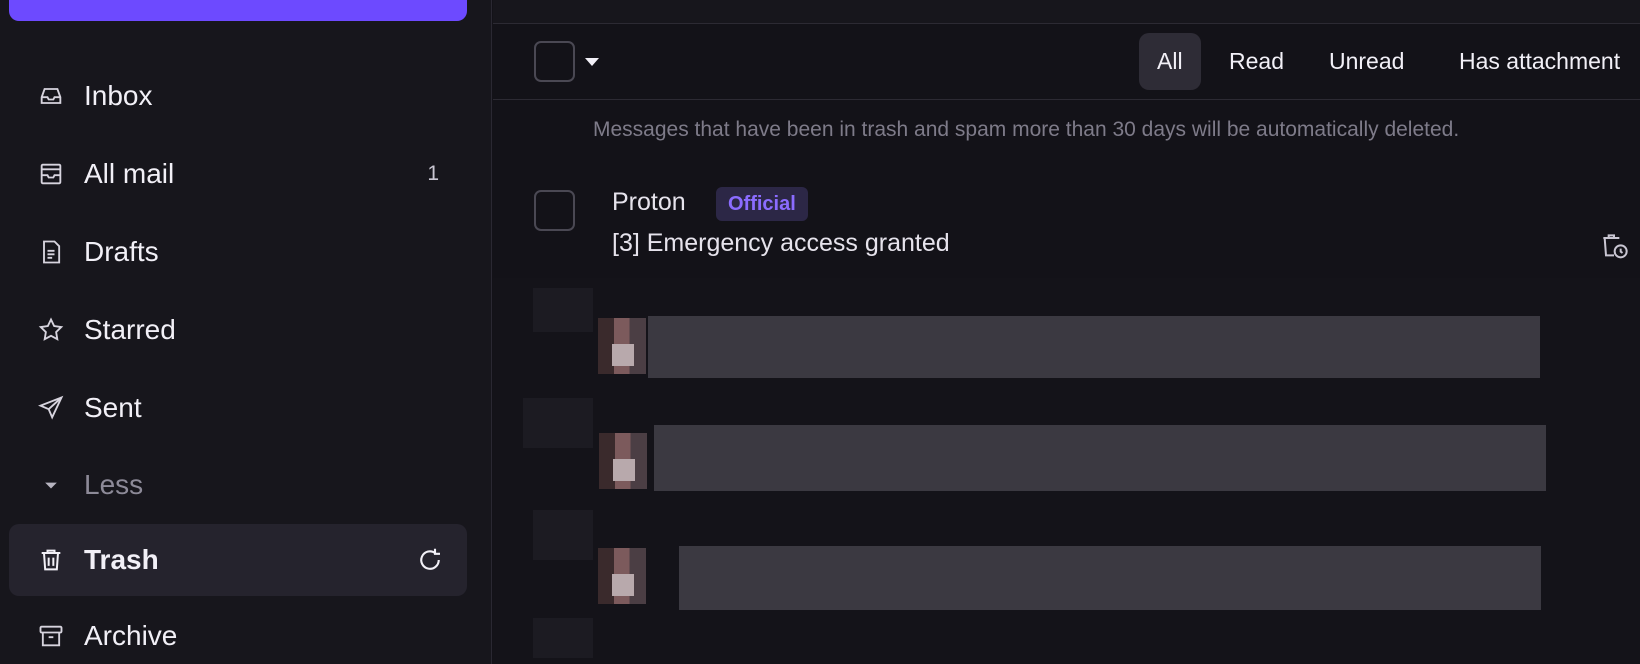  I want to click on sidebar-item-drafts: Drafts, so click(238, 252).